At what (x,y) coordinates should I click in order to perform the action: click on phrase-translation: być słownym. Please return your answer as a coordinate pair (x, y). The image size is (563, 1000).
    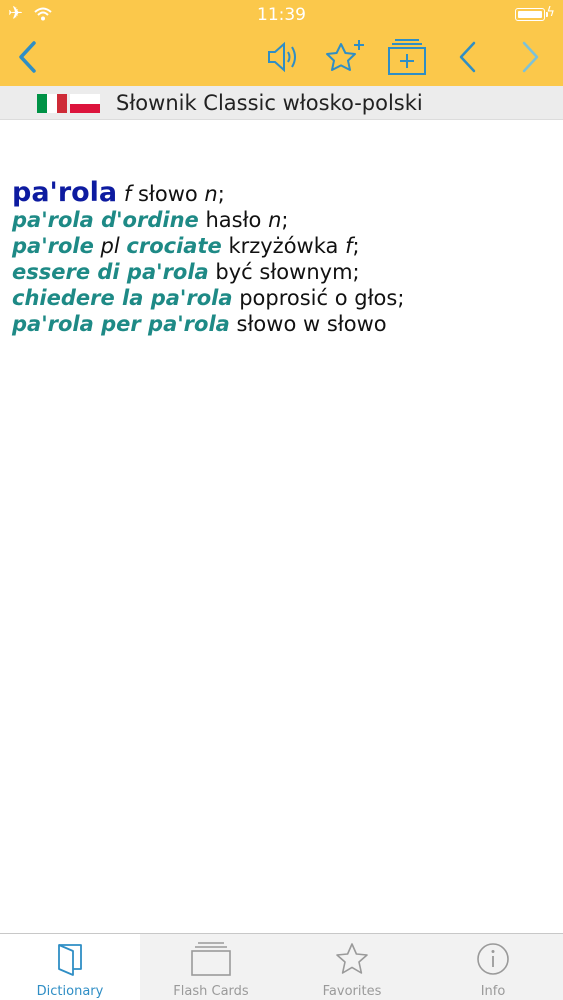
    Looking at the image, I should click on (284, 272).